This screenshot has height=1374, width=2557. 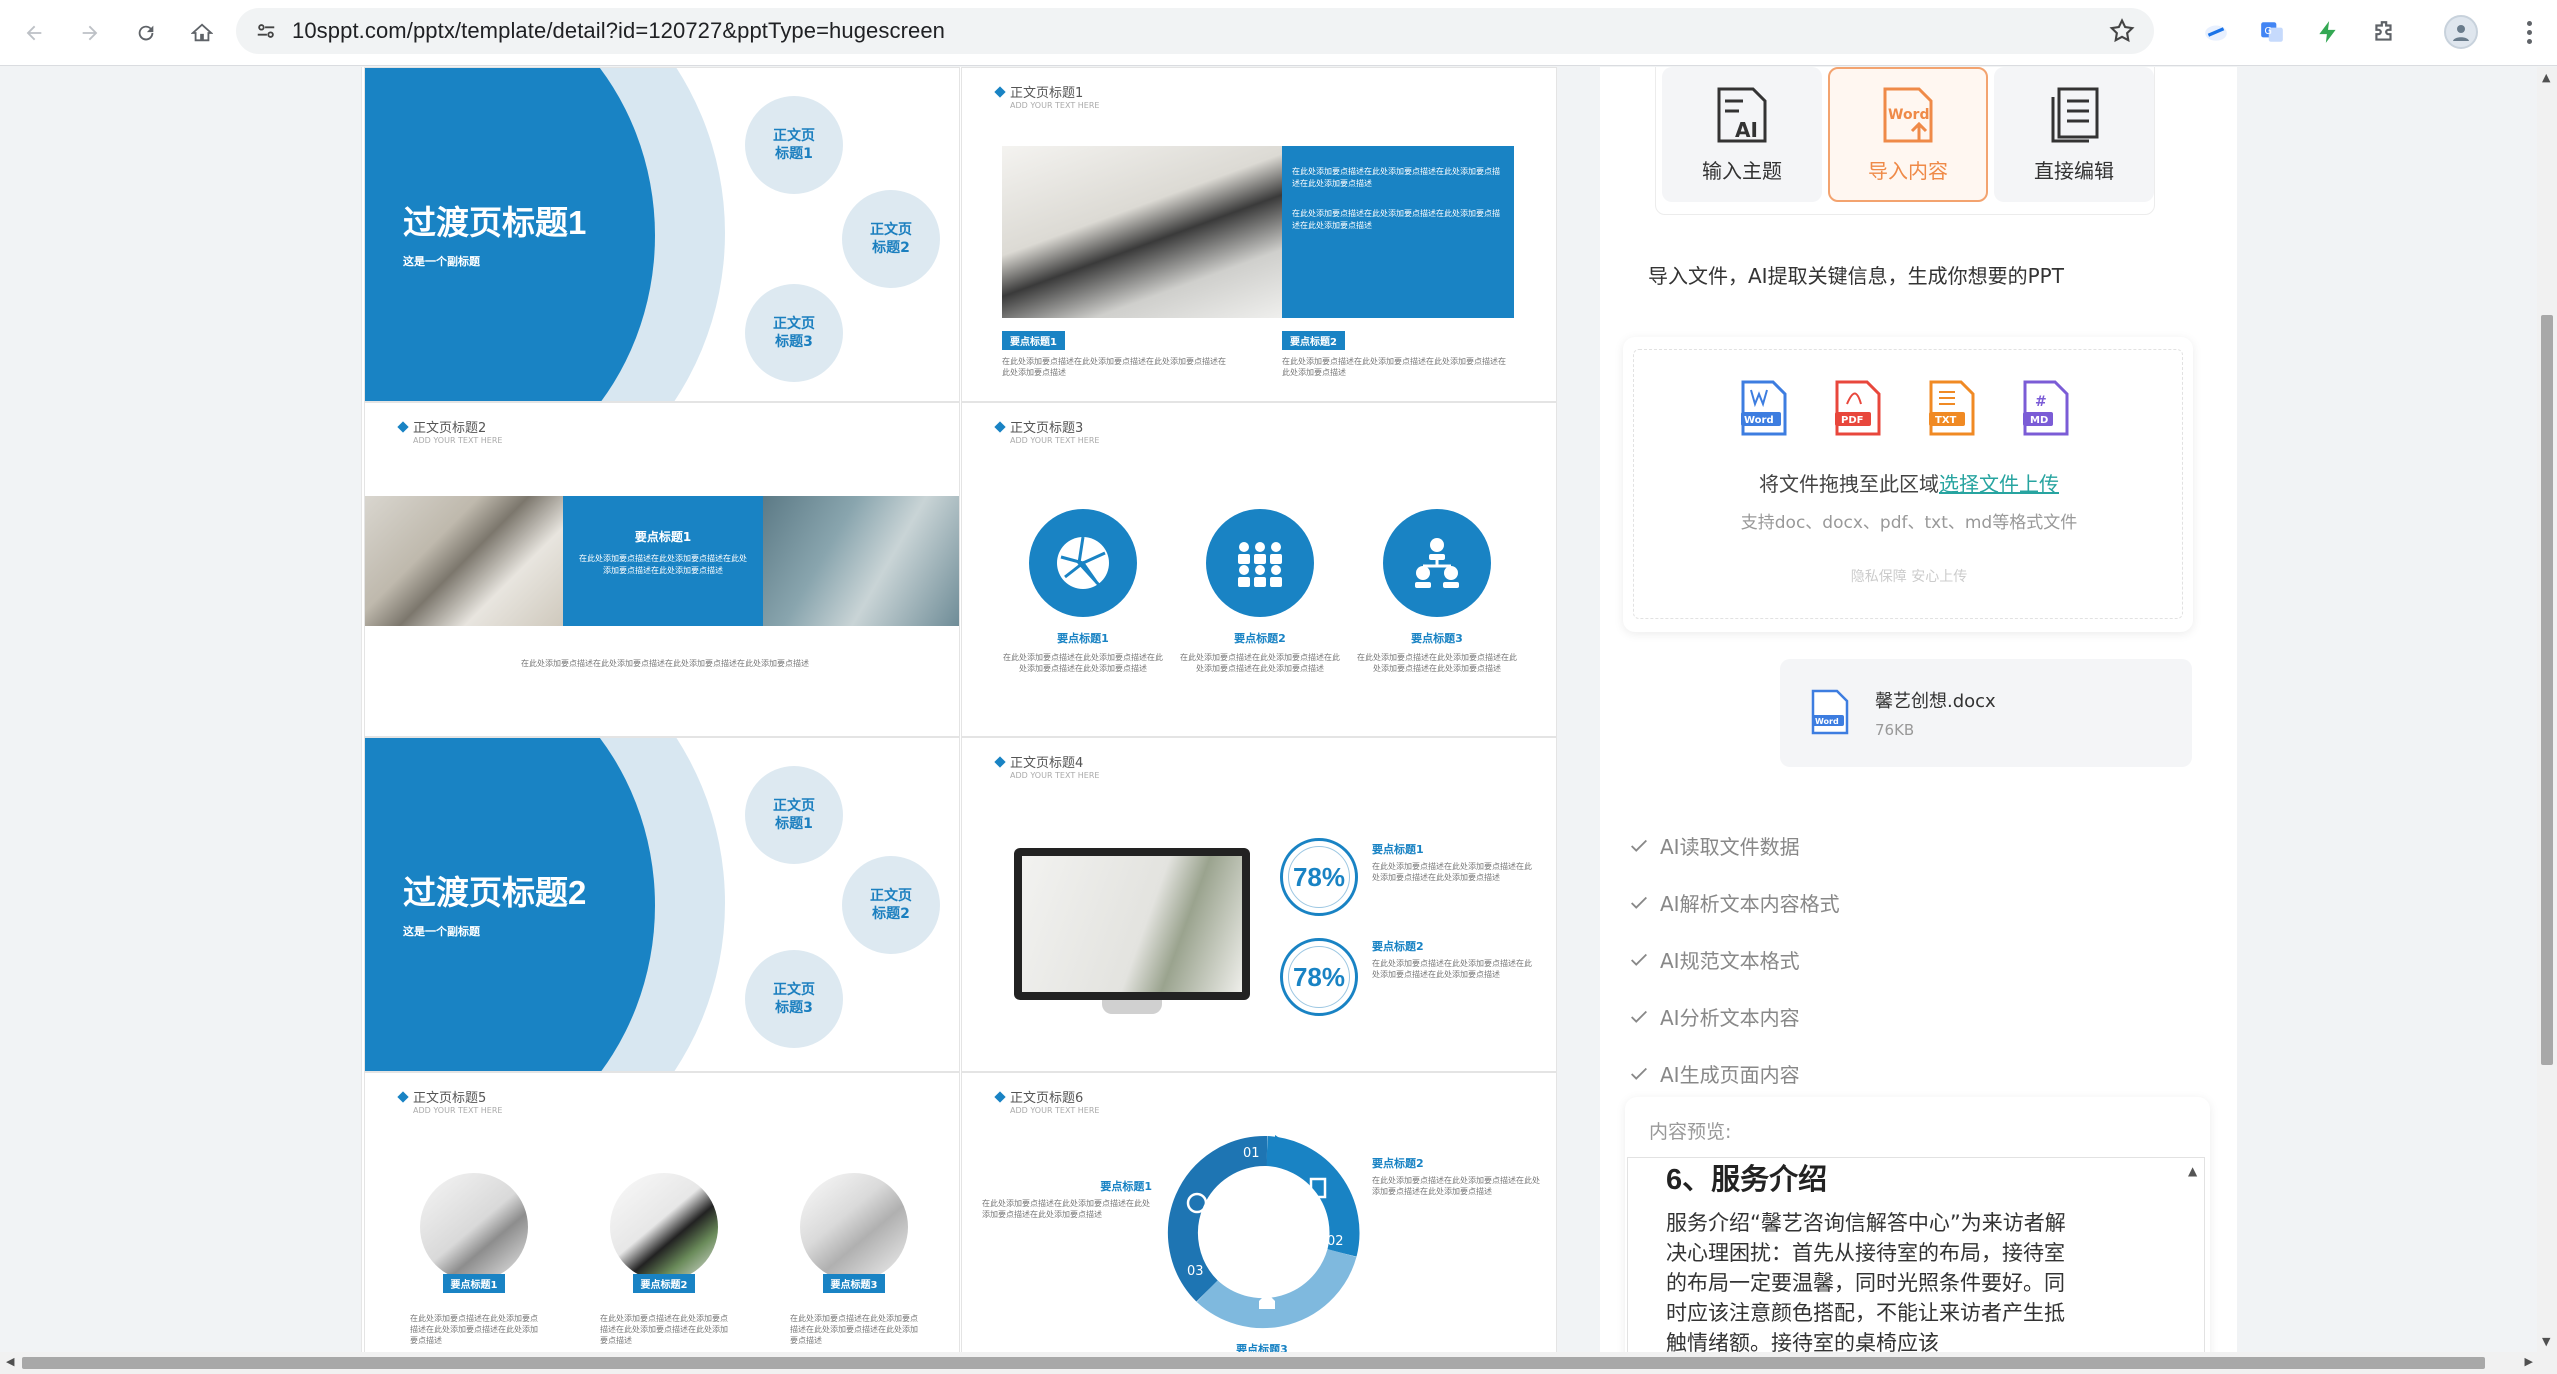 I want to click on reload-icon, so click(x=146, y=32).